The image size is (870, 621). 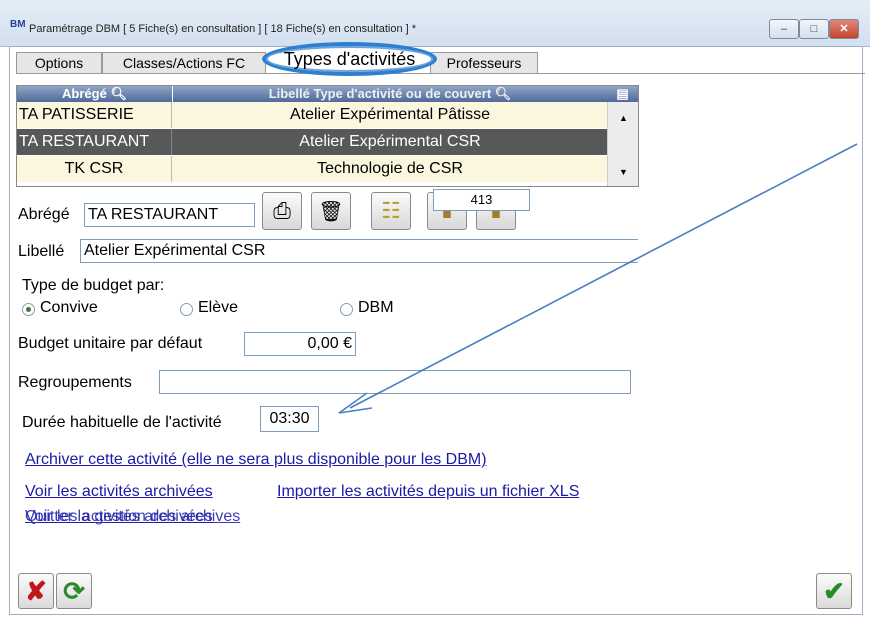 I want to click on refresh-button: ⟳, so click(x=74, y=591).